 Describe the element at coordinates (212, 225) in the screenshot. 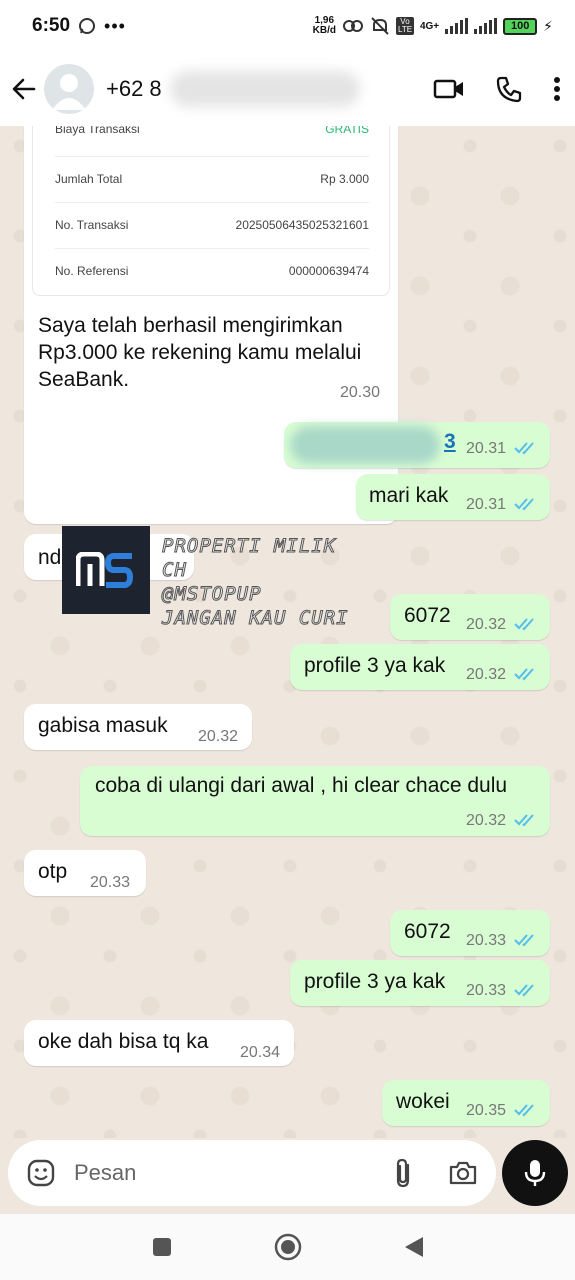

I see `receipt-row: No. Transaksi 20250506435025321601` at that location.